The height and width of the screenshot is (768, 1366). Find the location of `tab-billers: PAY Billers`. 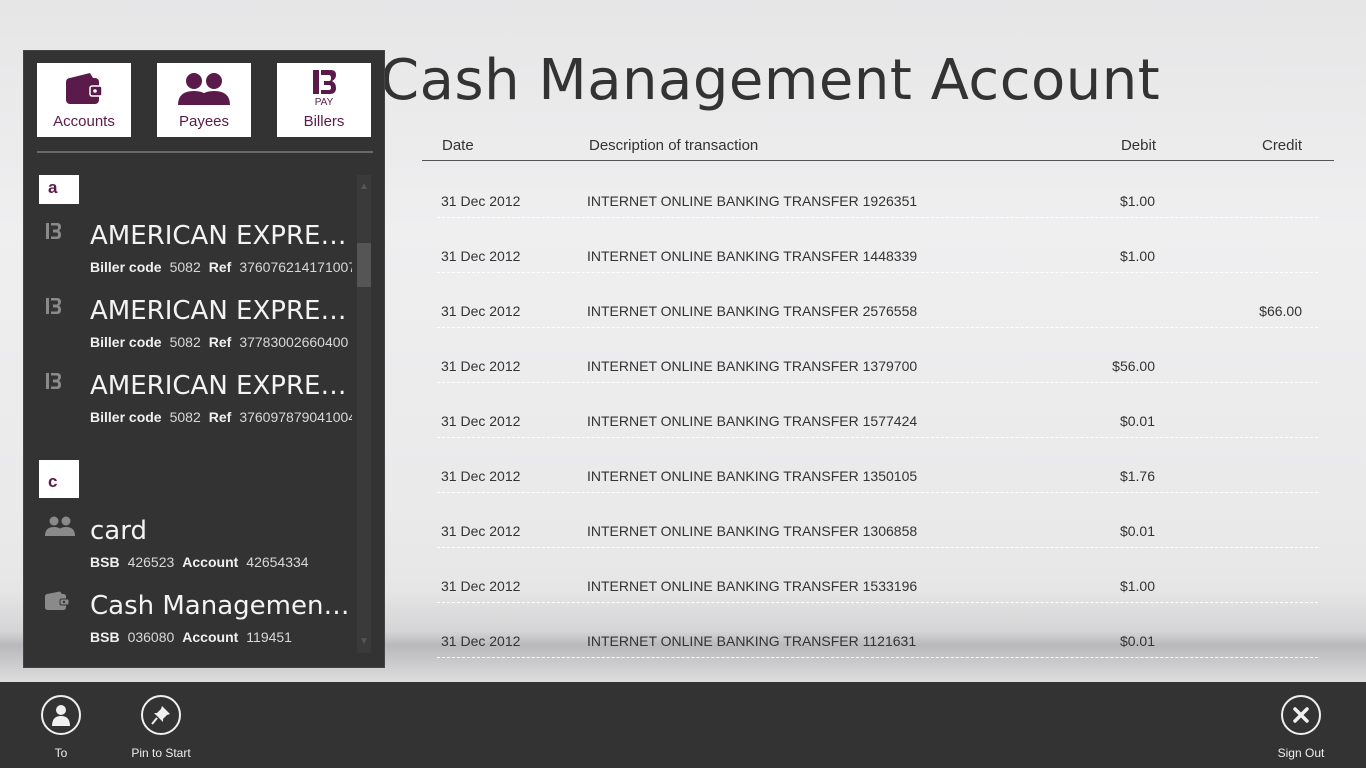

tab-billers: PAY Billers is located at coordinates (324, 100).